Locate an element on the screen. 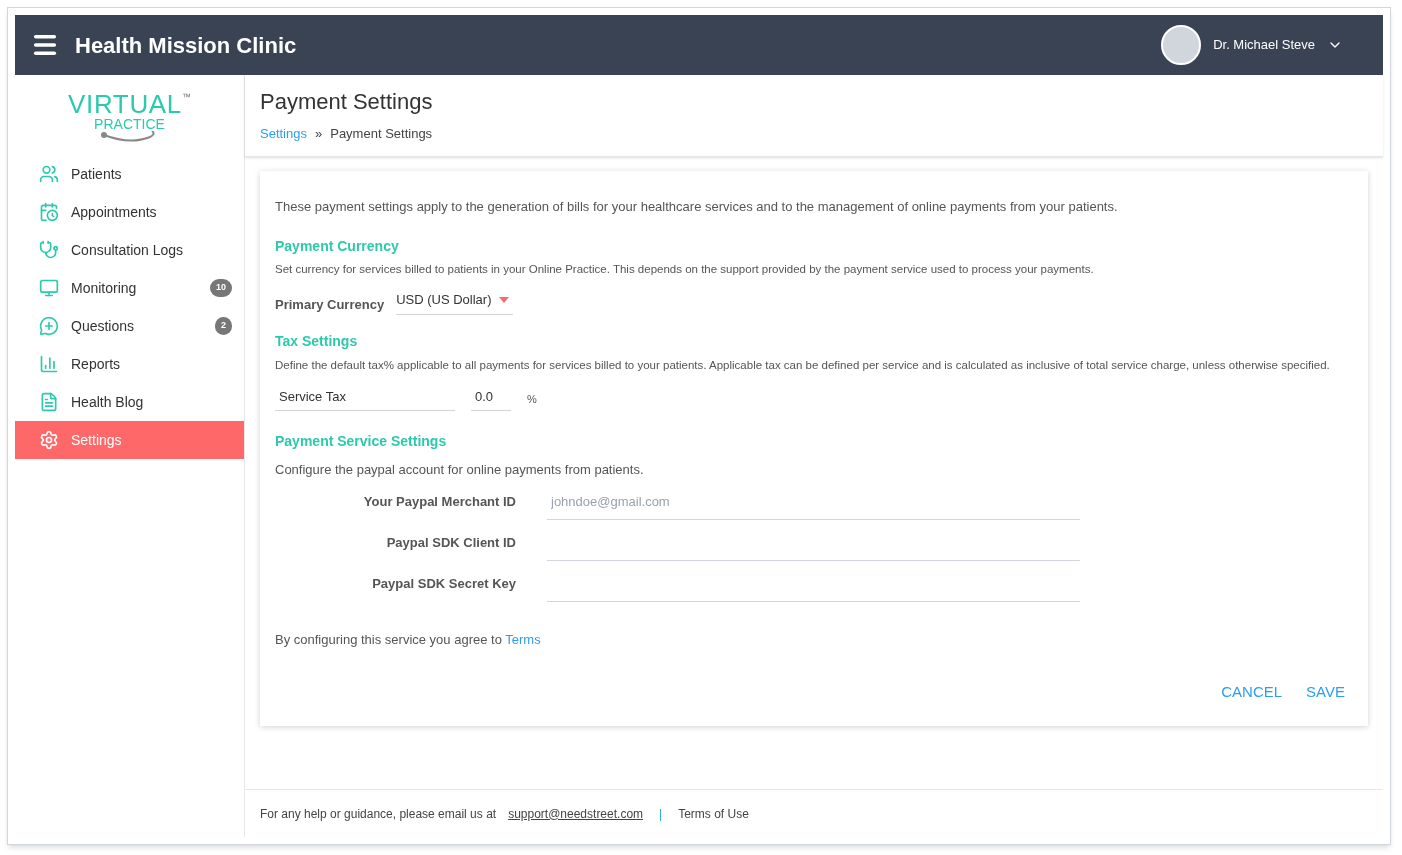 Image resolution: width=1402 pixels, height=855 pixels. help-text: For any help or guidance, please email us at is located at coordinates (378, 814).